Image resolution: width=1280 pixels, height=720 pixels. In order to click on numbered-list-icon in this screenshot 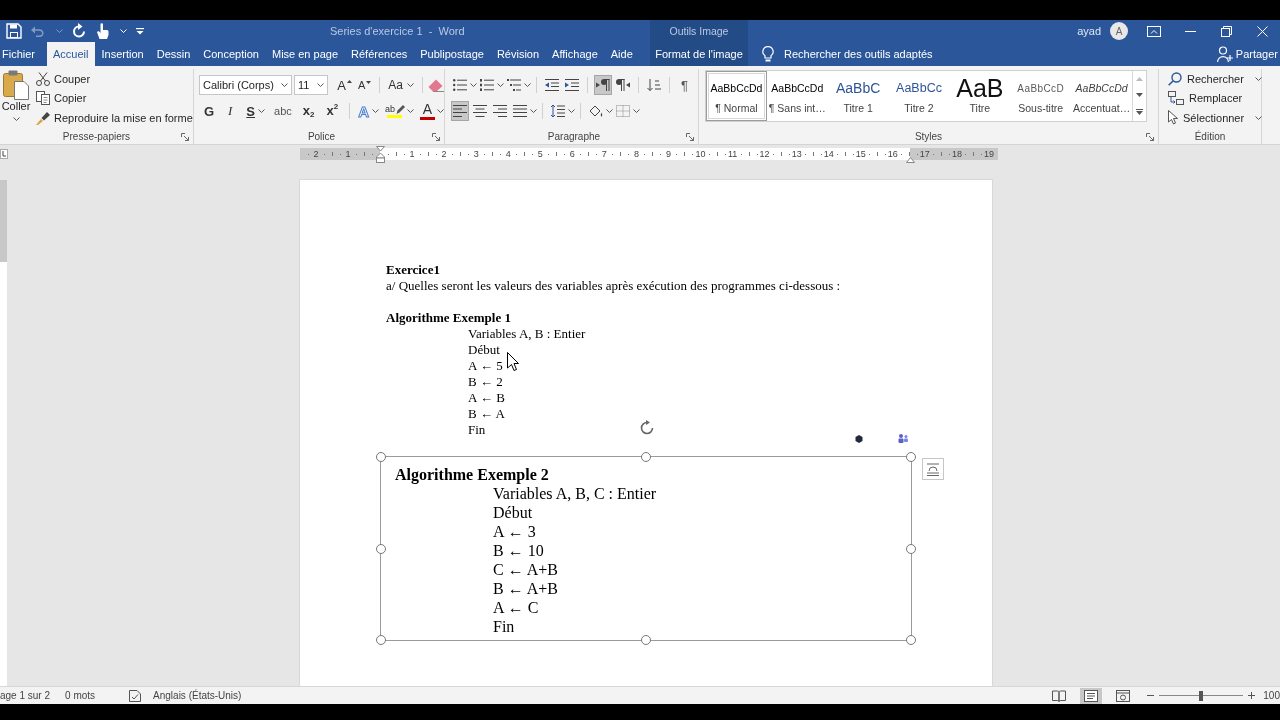, I will do `click(487, 85)`.